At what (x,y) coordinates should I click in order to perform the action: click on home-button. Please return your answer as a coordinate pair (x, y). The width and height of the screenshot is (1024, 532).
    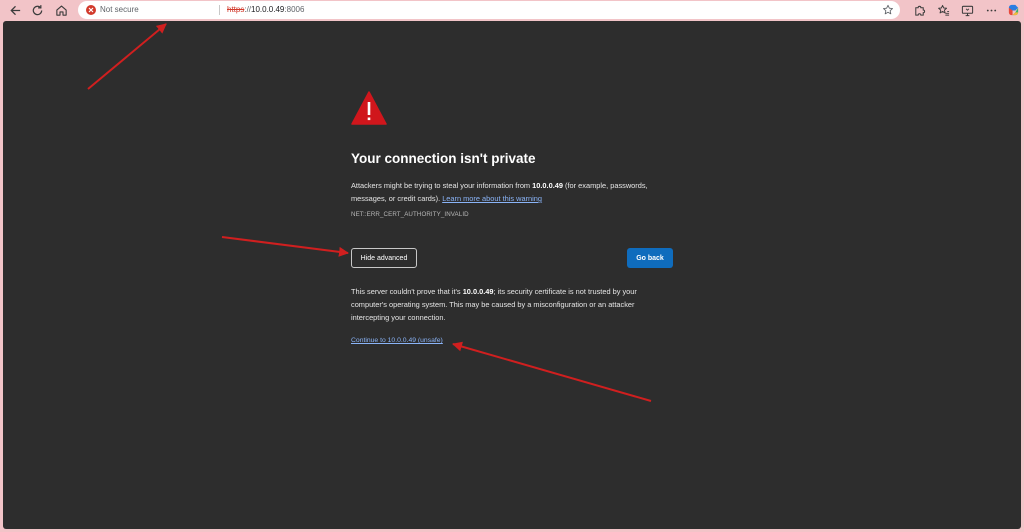
    Looking at the image, I should click on (61, 10).